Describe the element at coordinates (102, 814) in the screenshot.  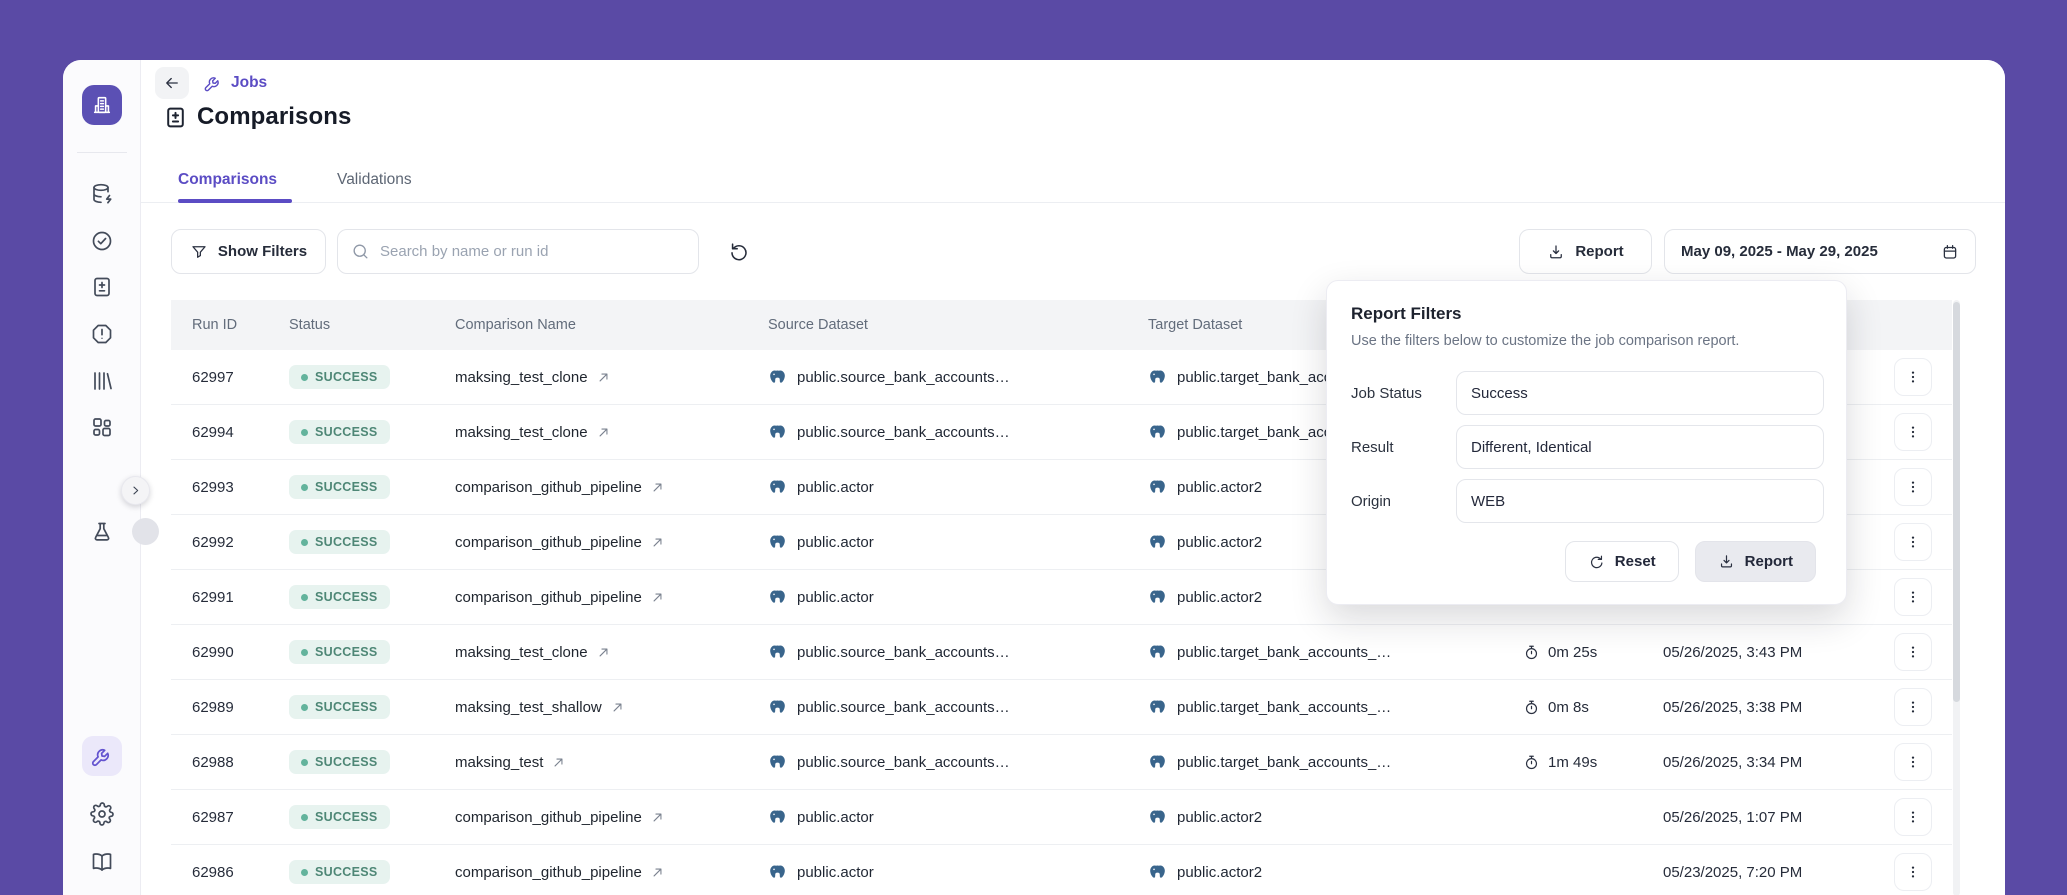
I see `gear-icon` at that location.